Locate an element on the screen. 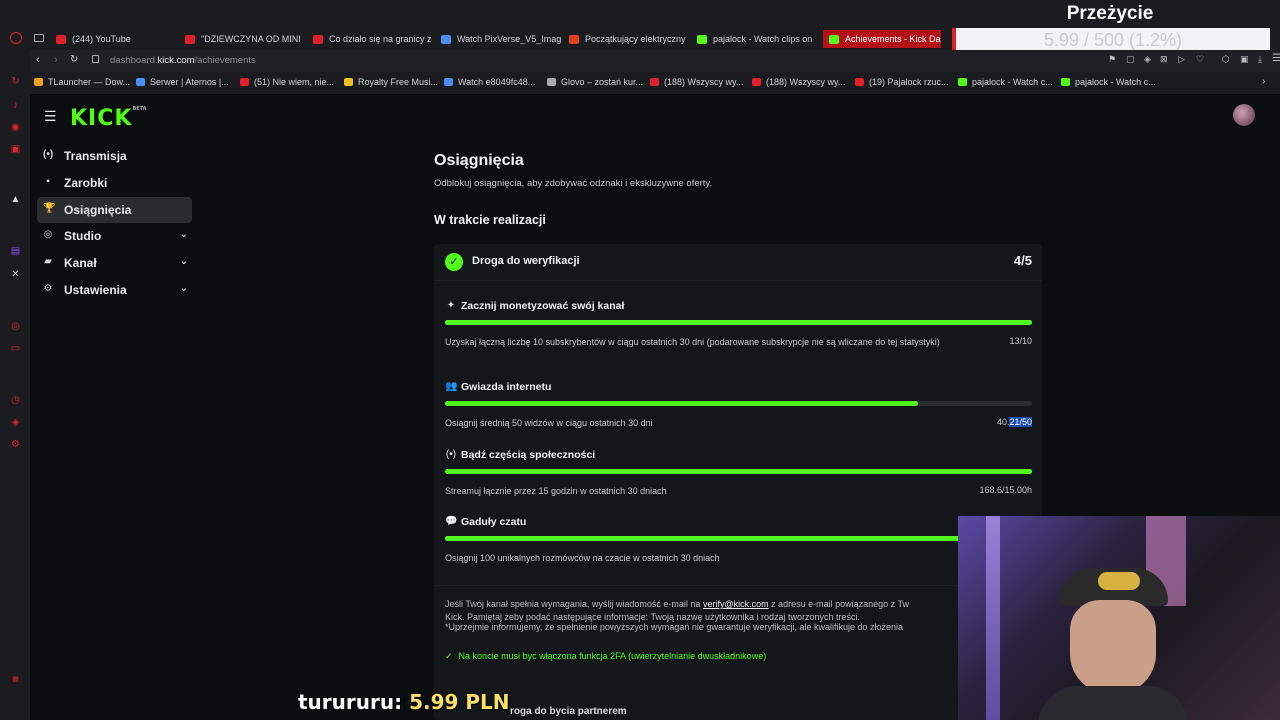  goal-overlay: Przeżycie 5.99 / 500 (1.2%) is located at coordinates (1115, 28).